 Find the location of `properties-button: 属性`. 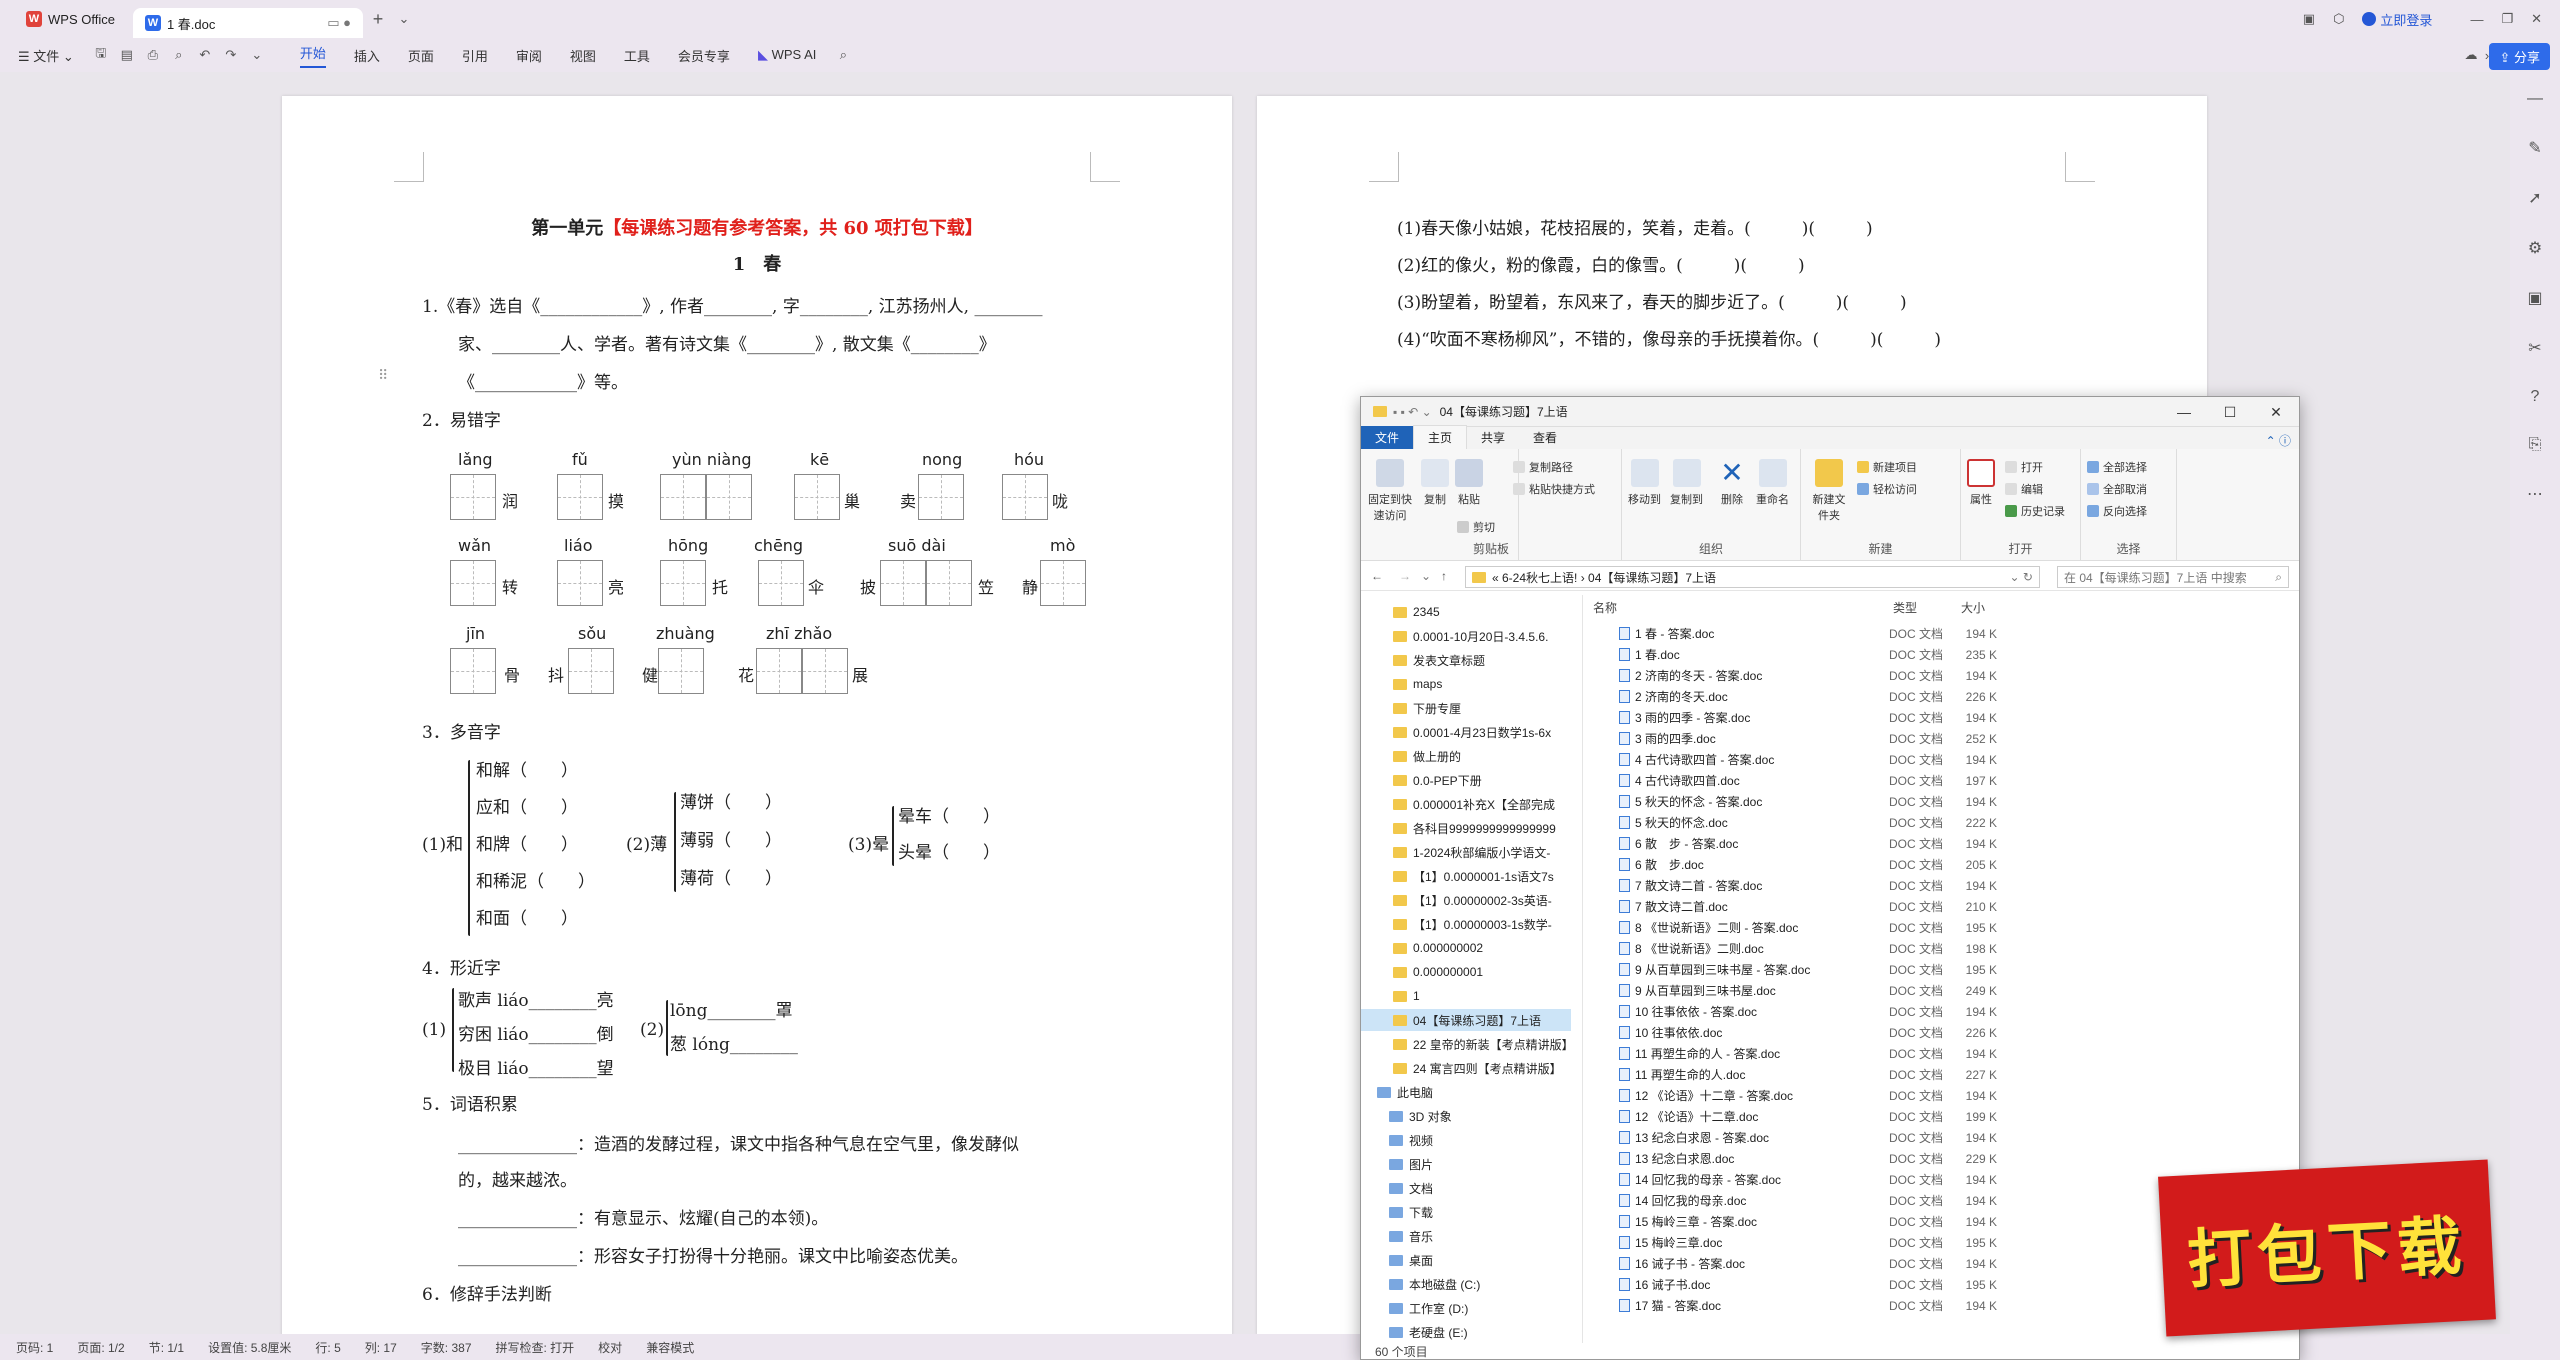

properties-button: 属性 is located at coordinates (1981, 483).